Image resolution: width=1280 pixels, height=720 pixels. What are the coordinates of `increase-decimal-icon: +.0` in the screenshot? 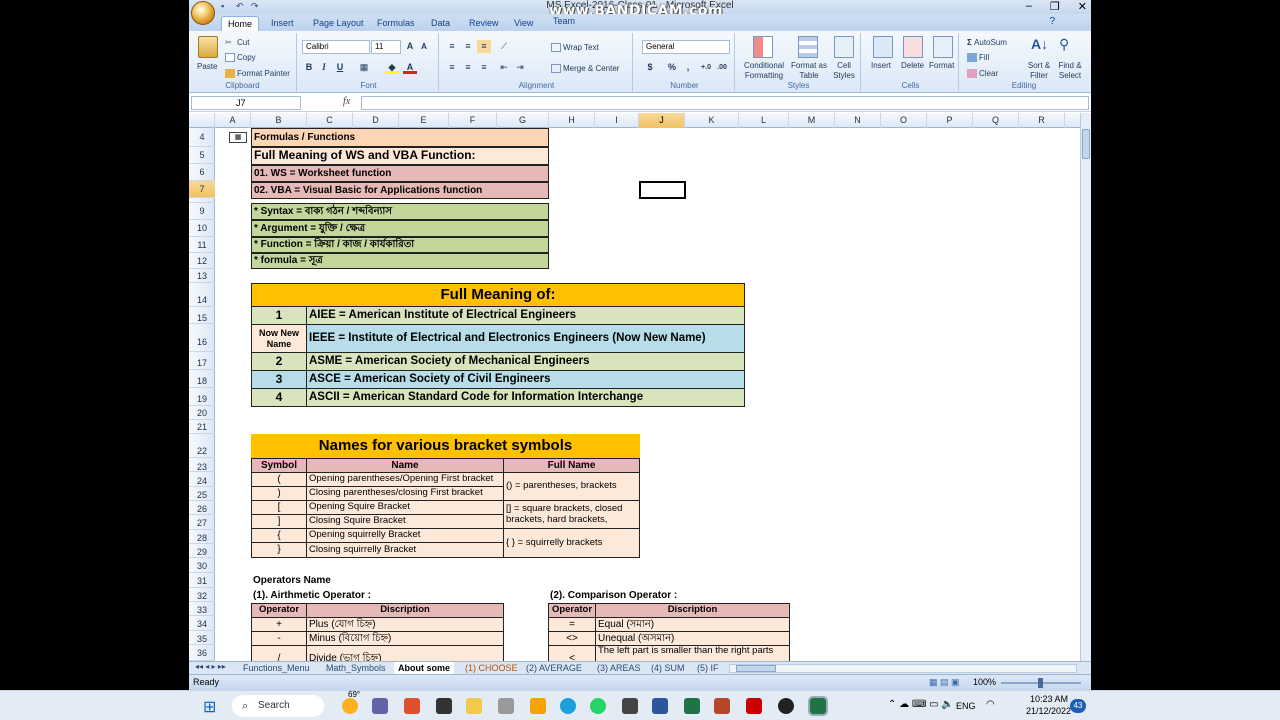 It's located at (706, 67).